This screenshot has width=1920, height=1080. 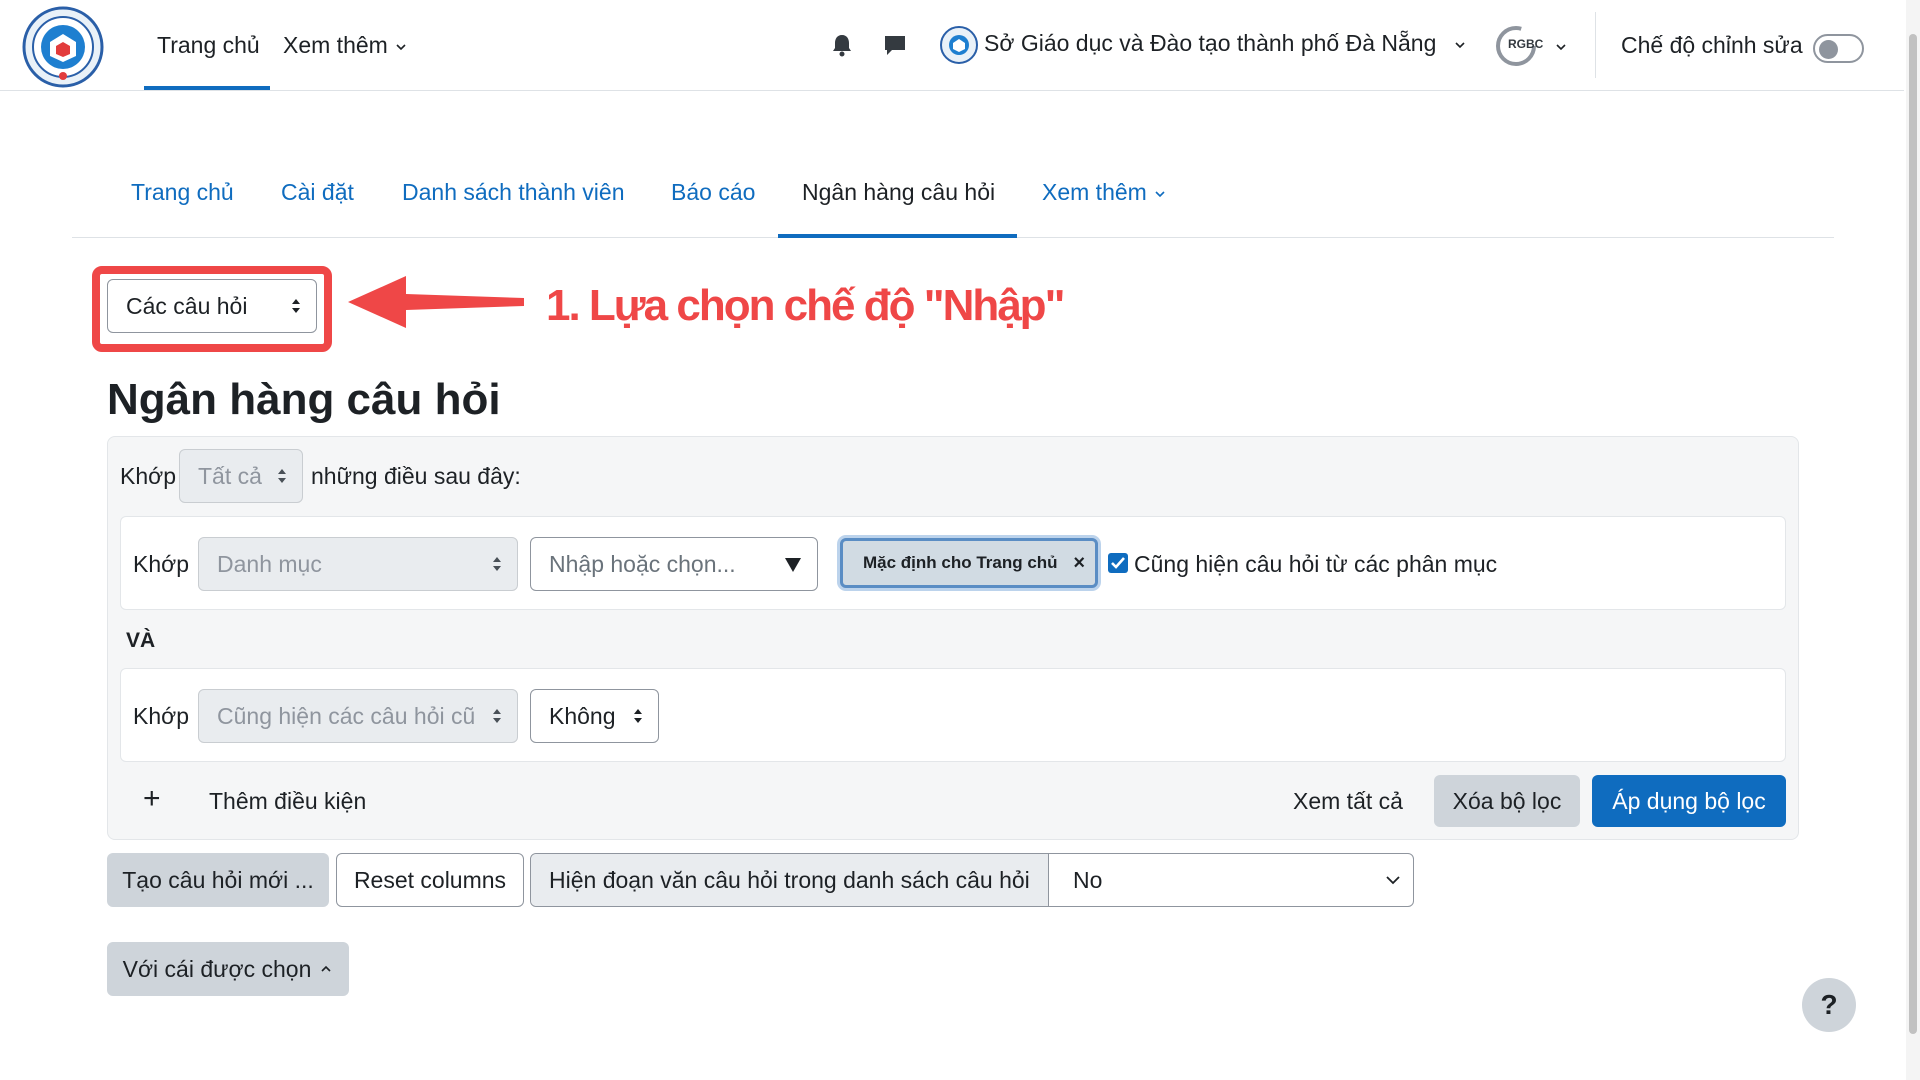 What do you see at coordinates (436, 302) in the screenshot?
I see `annotation-arrow-icon` at bounding box center [436, 302].